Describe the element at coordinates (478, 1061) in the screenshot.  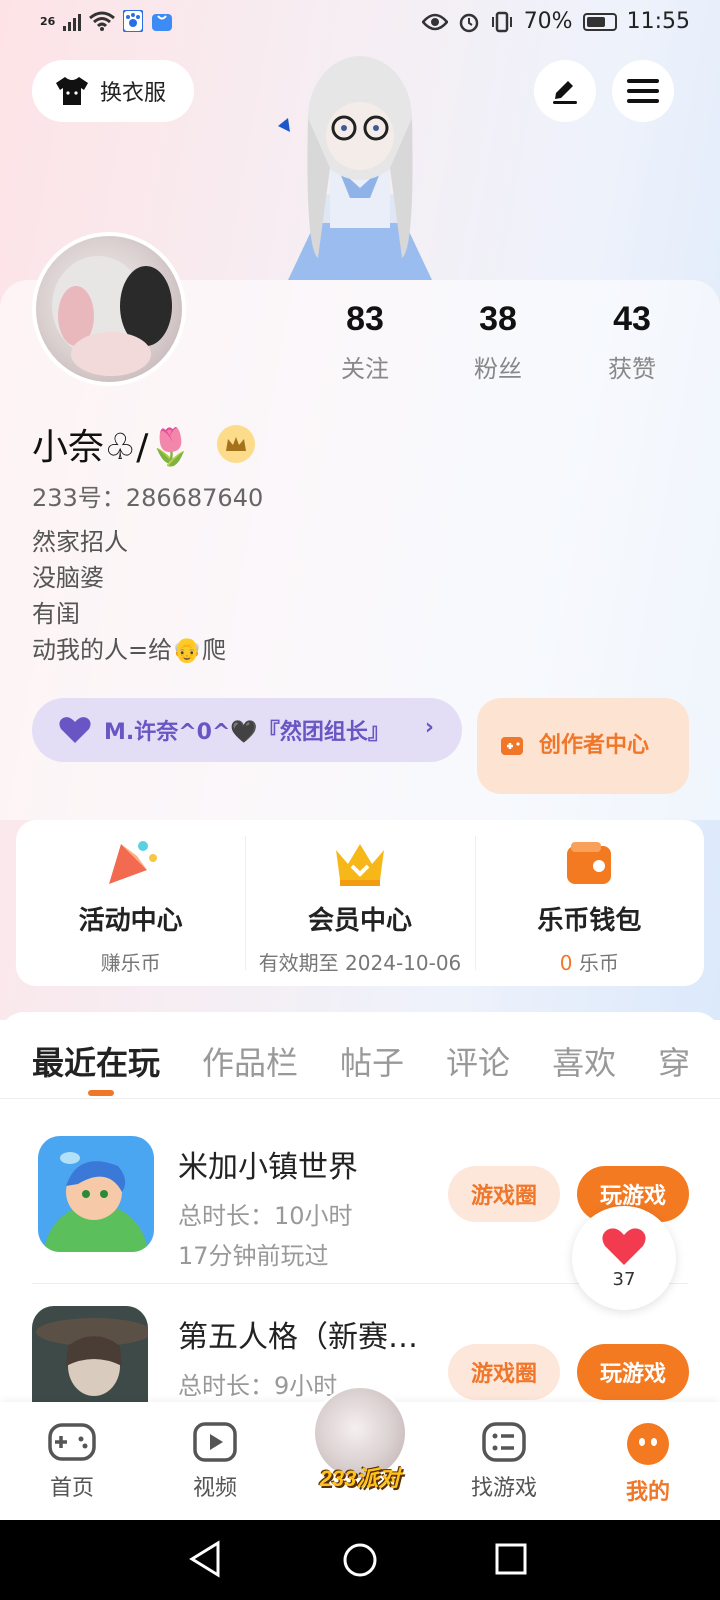
I see `tab-comments: 评论` at that location.